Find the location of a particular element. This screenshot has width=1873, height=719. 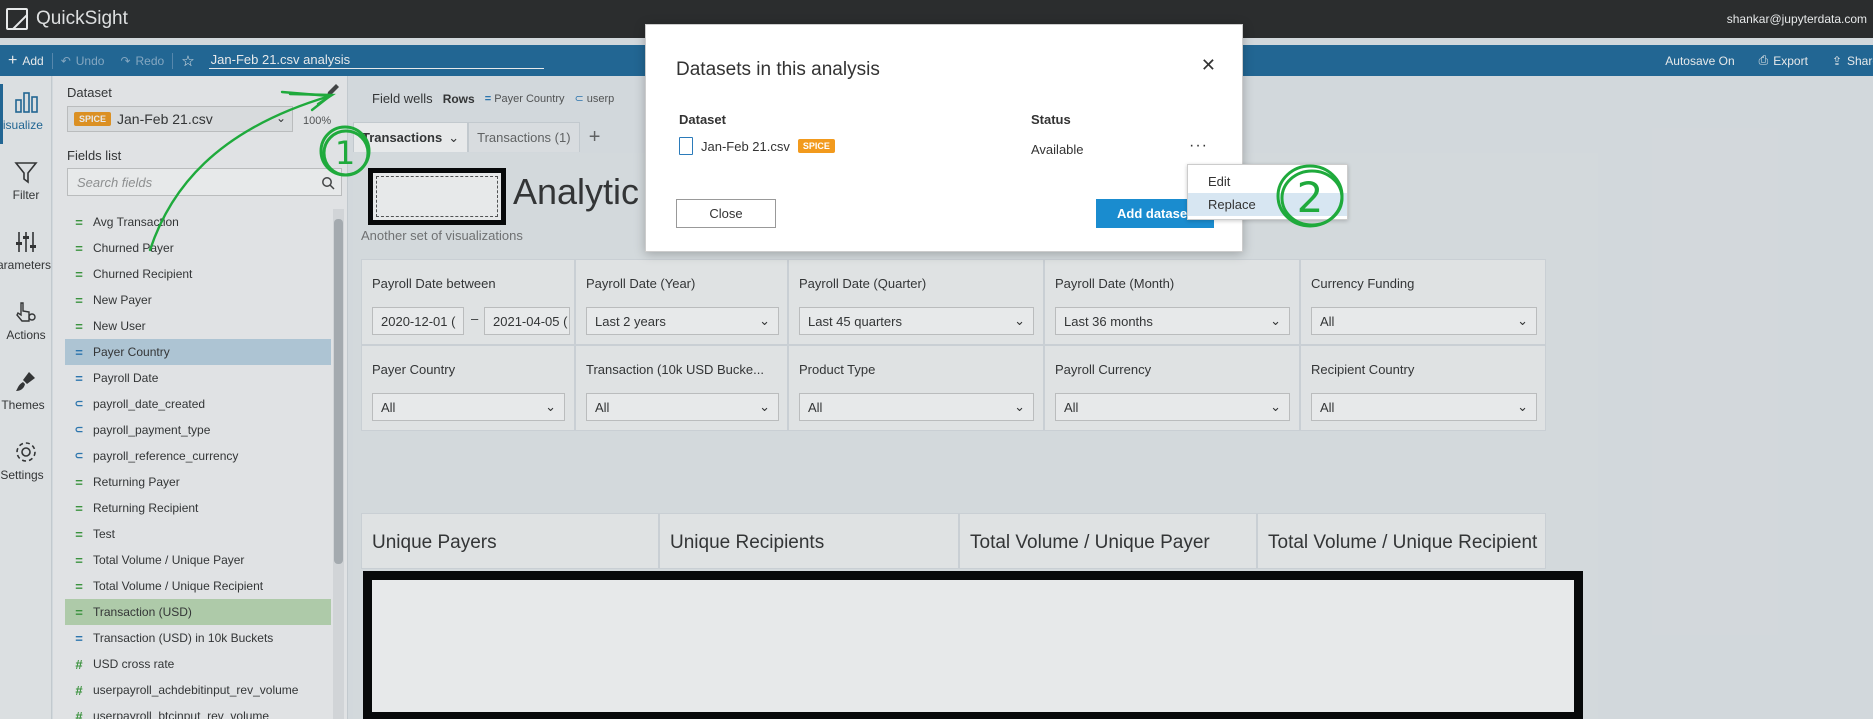

more-options-icon: ··· is located at coordinates (1198, 146).